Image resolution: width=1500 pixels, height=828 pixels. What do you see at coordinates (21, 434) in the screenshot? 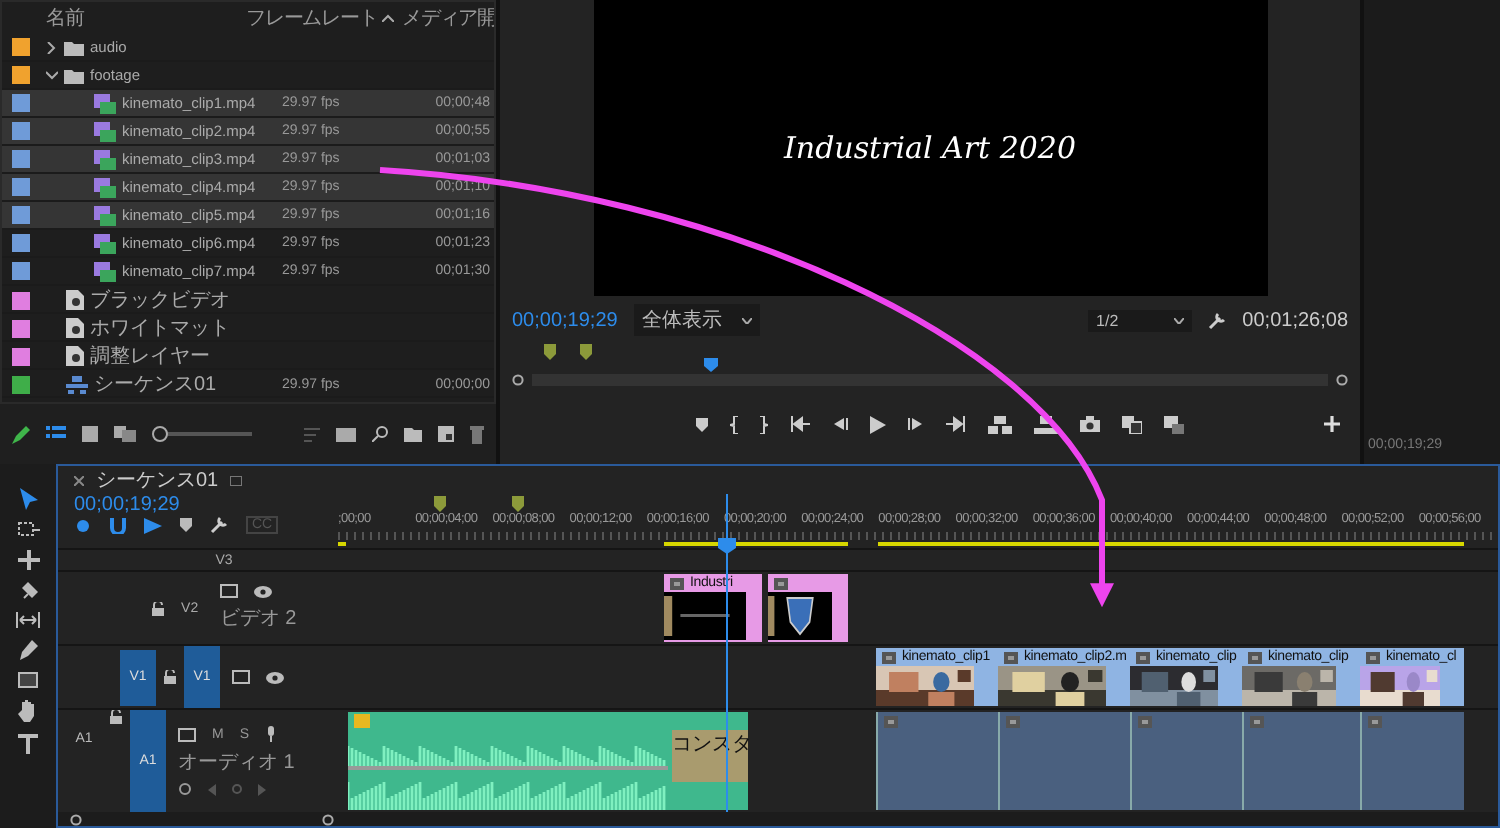
I see `pencil-icon` at bounding box center [21, 434].